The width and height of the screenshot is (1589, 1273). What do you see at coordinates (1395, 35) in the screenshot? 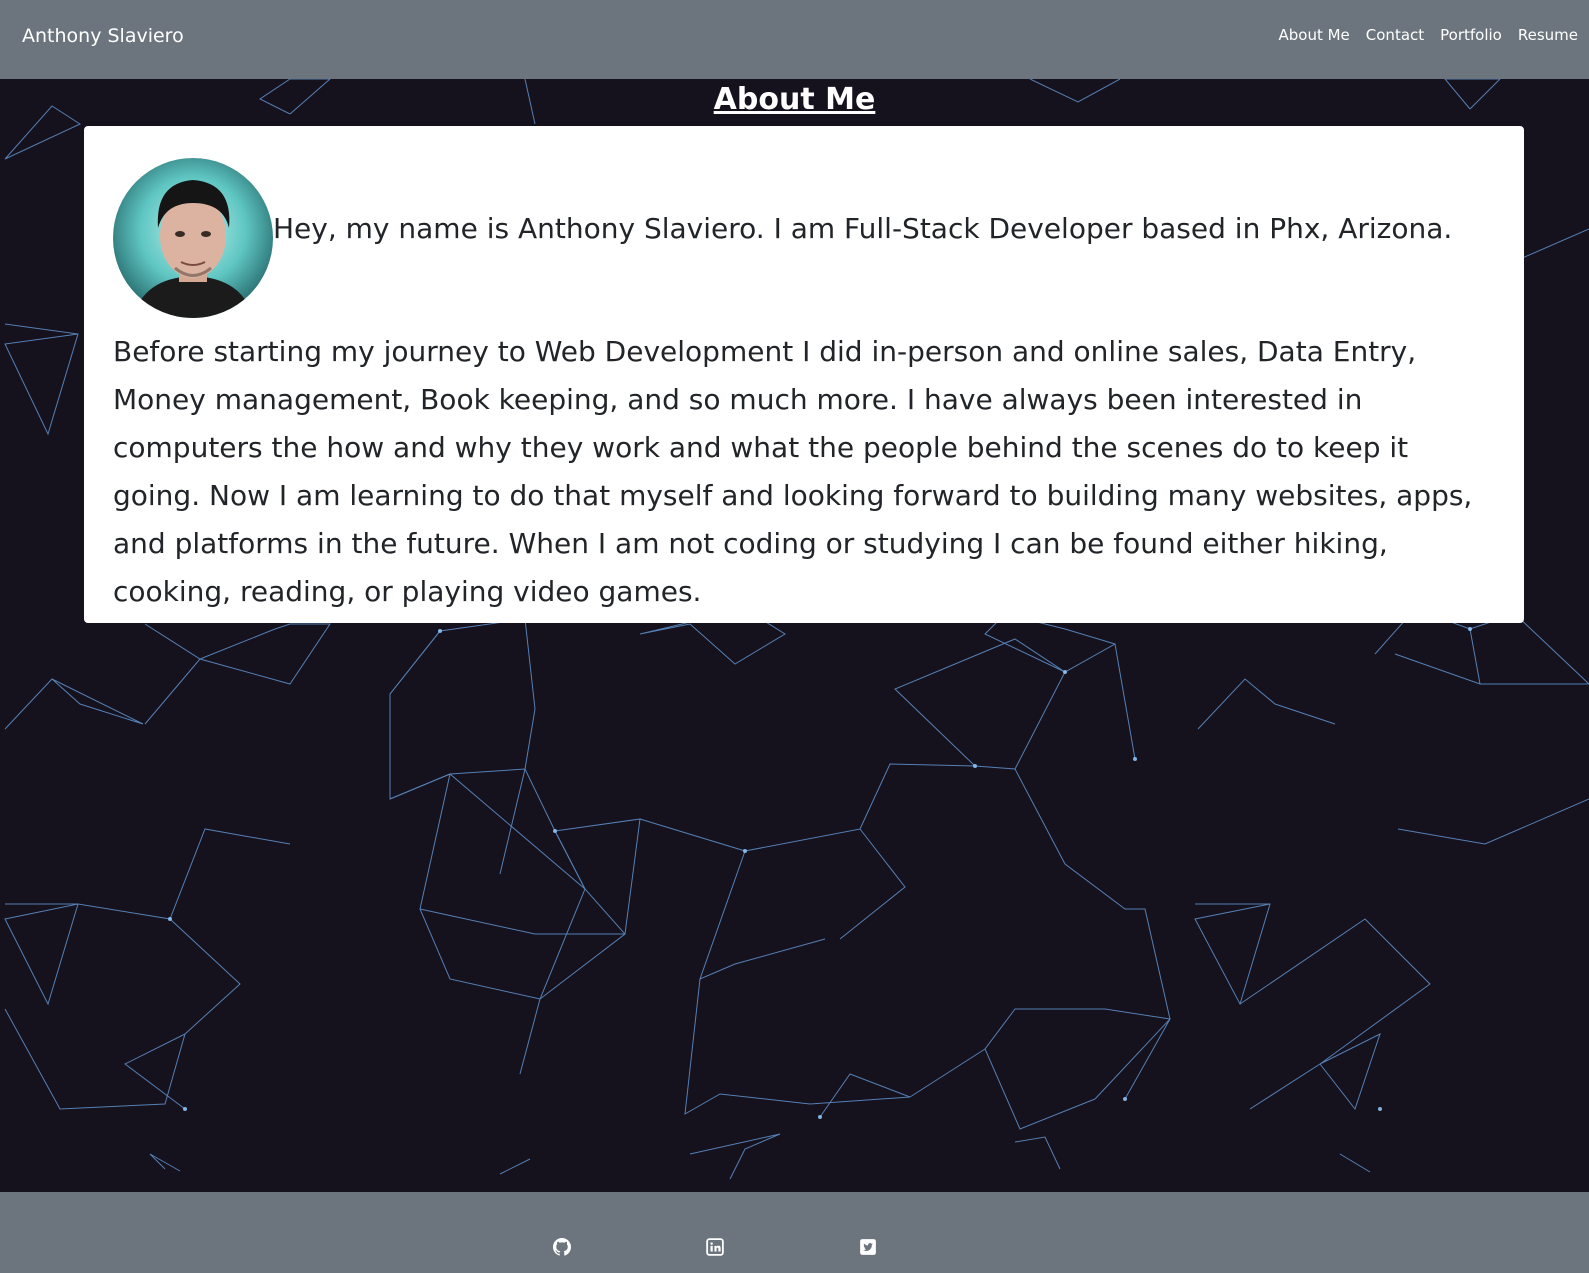
I see `nav-link-contact: Contact` at bounding box center [1395, 35].